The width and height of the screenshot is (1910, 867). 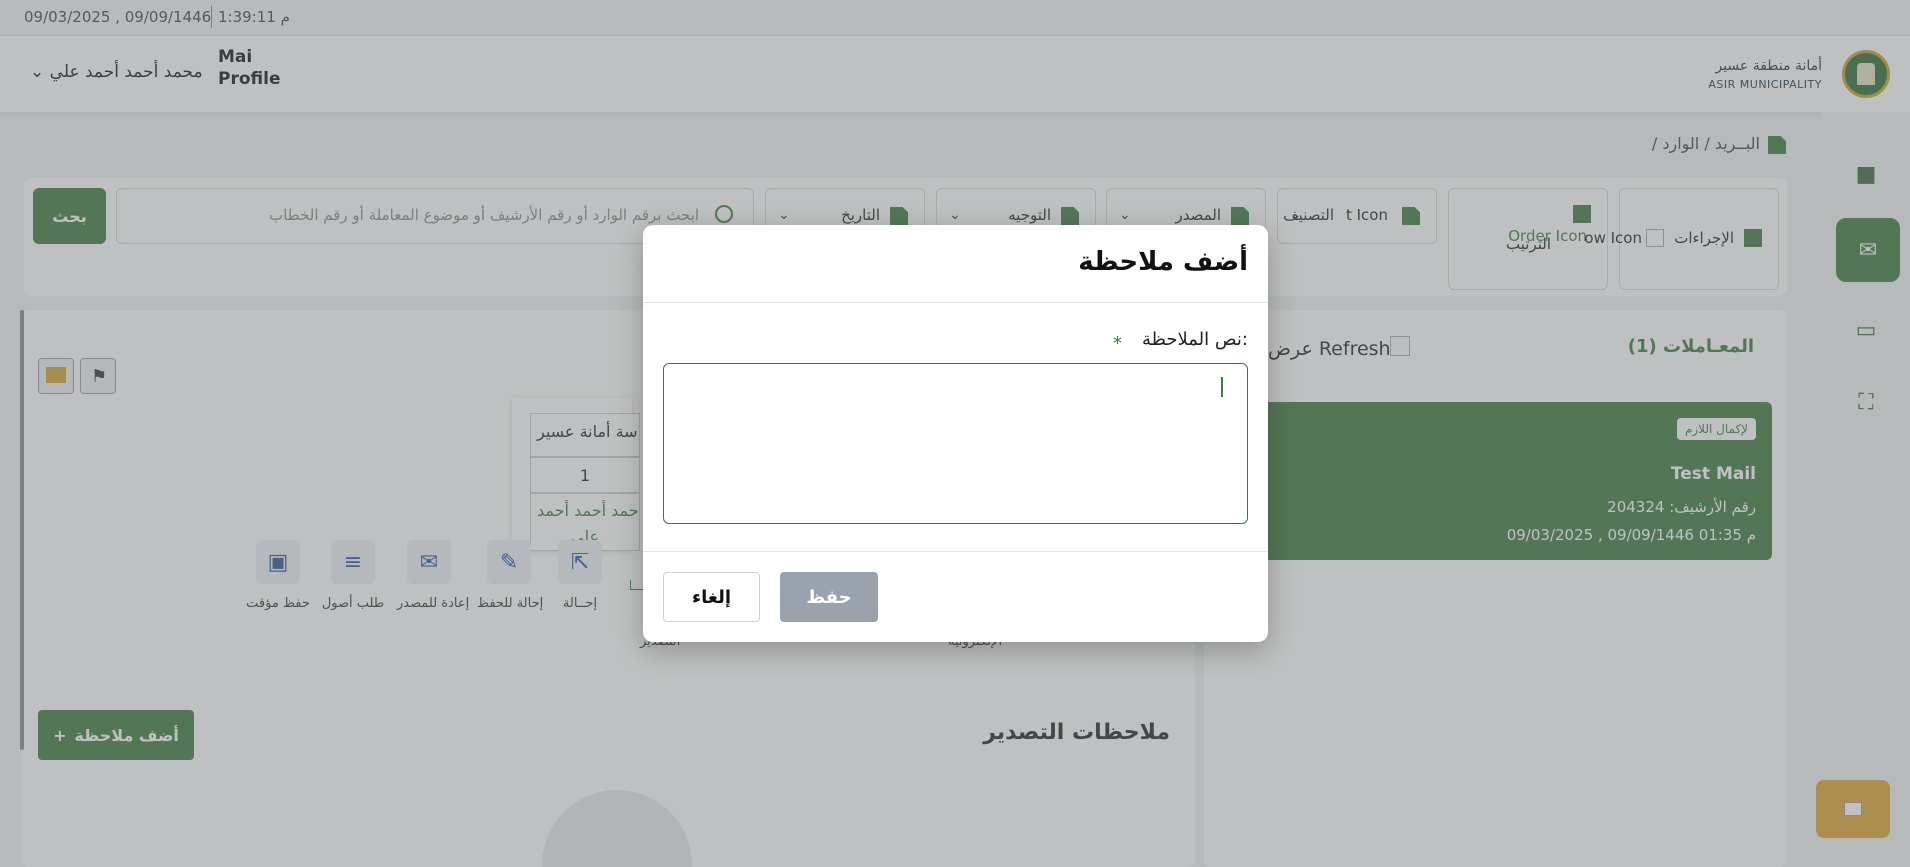 What do you see at coordinates (1163, 262) in the screenshot?
I see `modal-title: أضف ملاحظة` at bounding box center [1163, 262].